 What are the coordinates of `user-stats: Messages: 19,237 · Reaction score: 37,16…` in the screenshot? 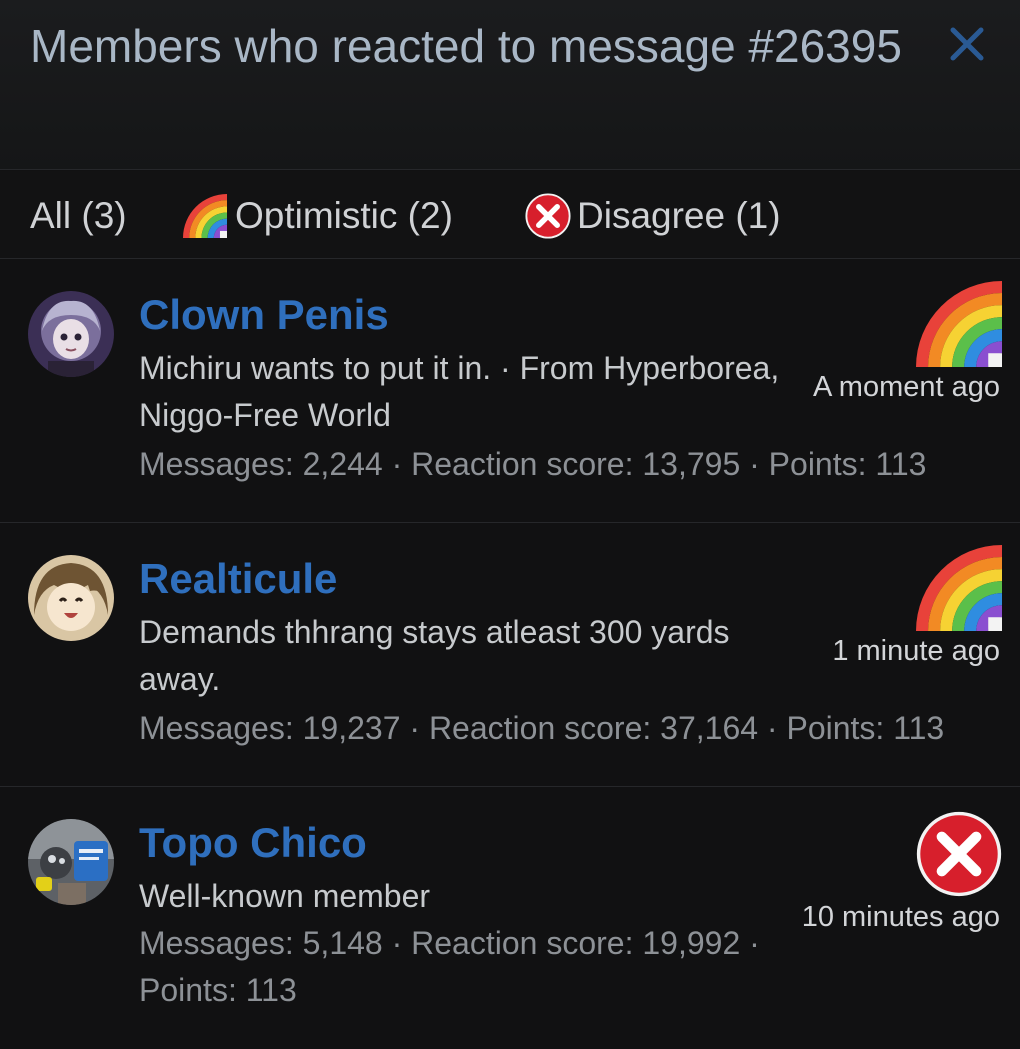 It's located at (542, 728).